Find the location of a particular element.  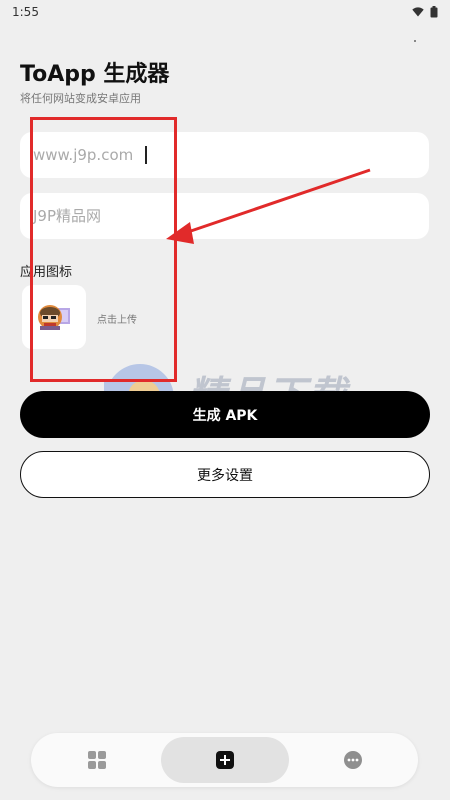

apps-grid-icon is located at coordinates (97, 760).